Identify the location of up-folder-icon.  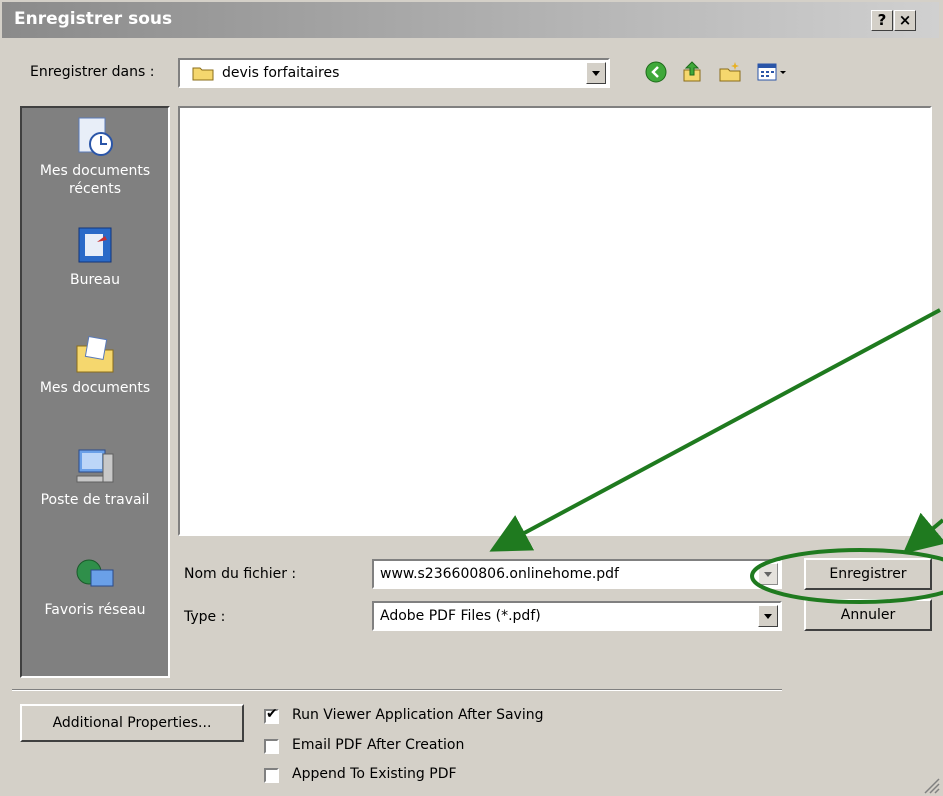
(692, 72).